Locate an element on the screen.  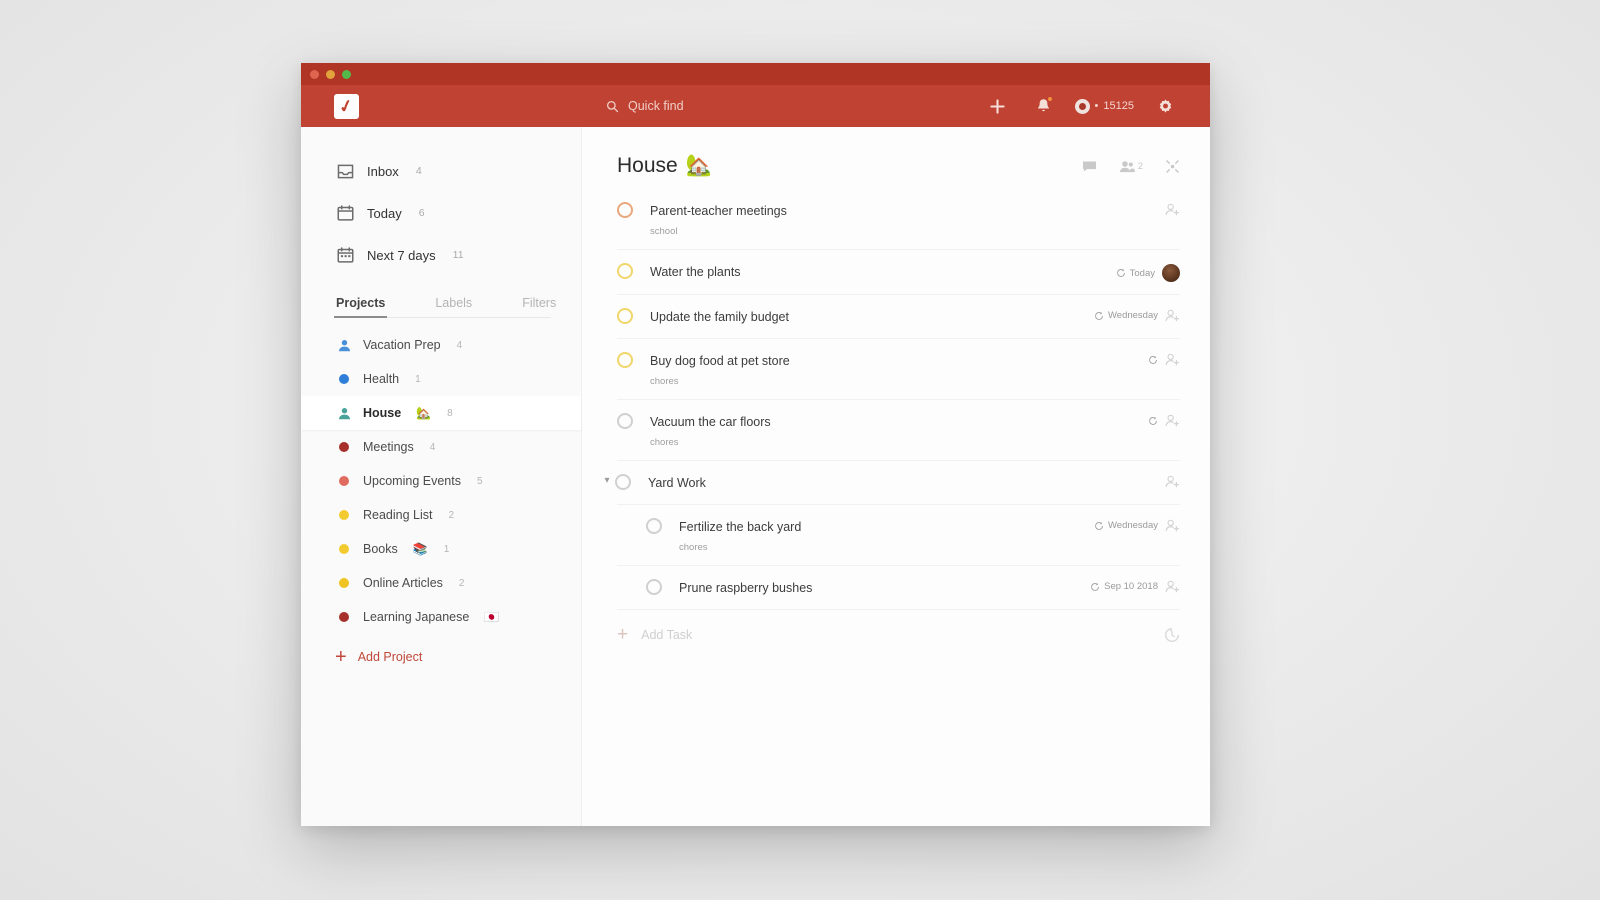
project-emoji: 📚 is located at coordinates (420, 549).